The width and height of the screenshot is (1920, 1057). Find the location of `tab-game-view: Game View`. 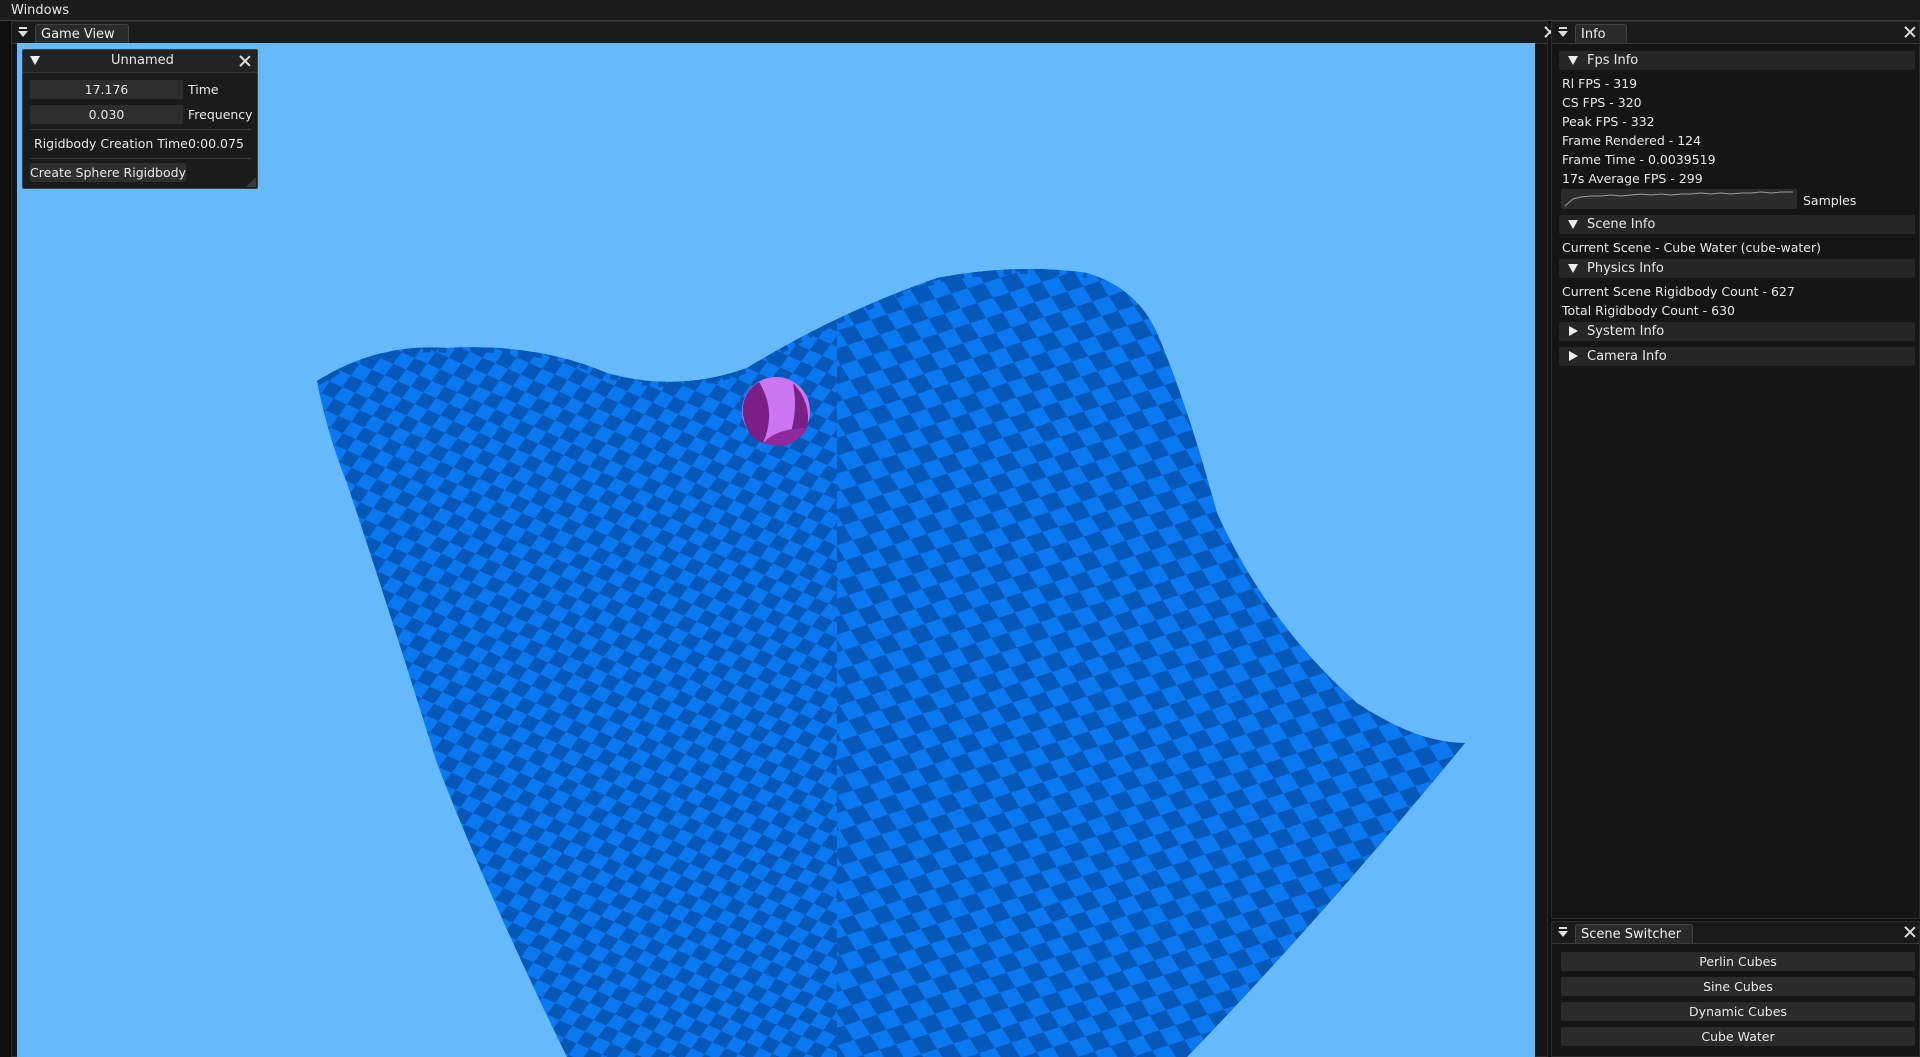

tab-game-view: Game View is located at coordinates (82, 33).